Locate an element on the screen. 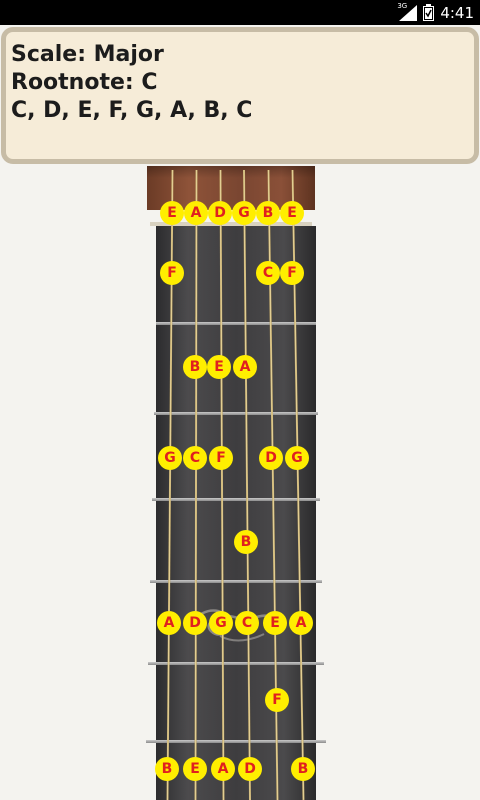 The image size is (480, 800). status-bar: 3G 4:41 is located at coordinates (240, 12).